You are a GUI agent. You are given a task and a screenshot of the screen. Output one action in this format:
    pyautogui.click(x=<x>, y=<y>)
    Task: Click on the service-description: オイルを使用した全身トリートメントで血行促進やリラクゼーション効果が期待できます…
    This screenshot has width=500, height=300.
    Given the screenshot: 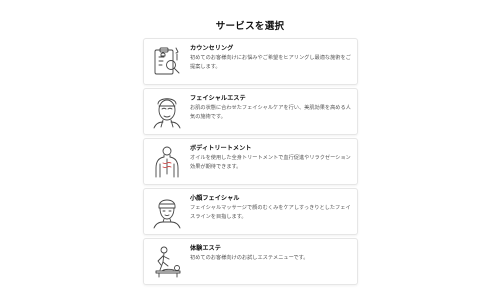 What is the action you would take?
    pyautogui.click(x=270, y=162)
    